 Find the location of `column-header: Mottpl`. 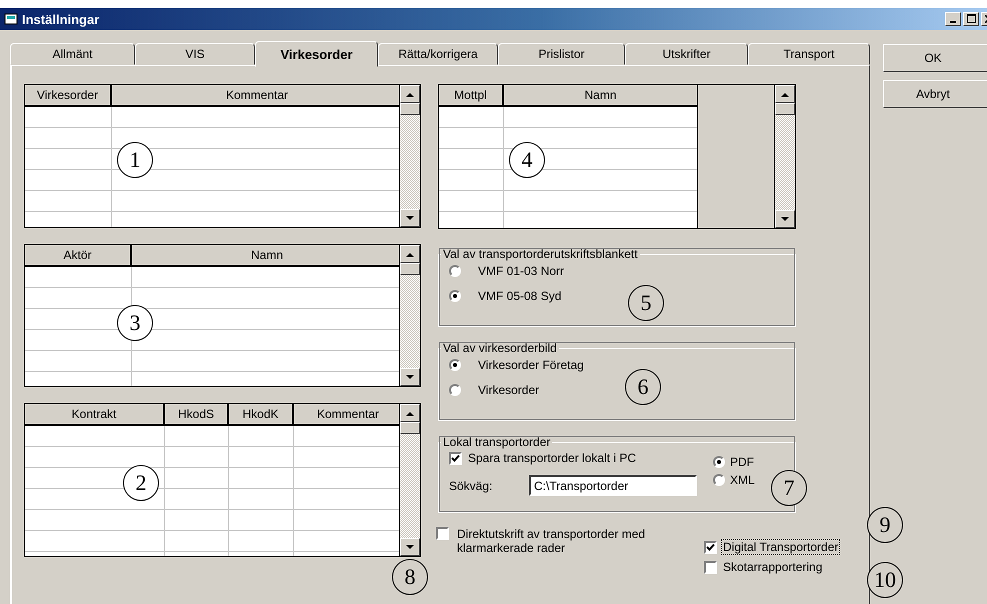

column-header: Mottpl is located at coordinates (471, 95).